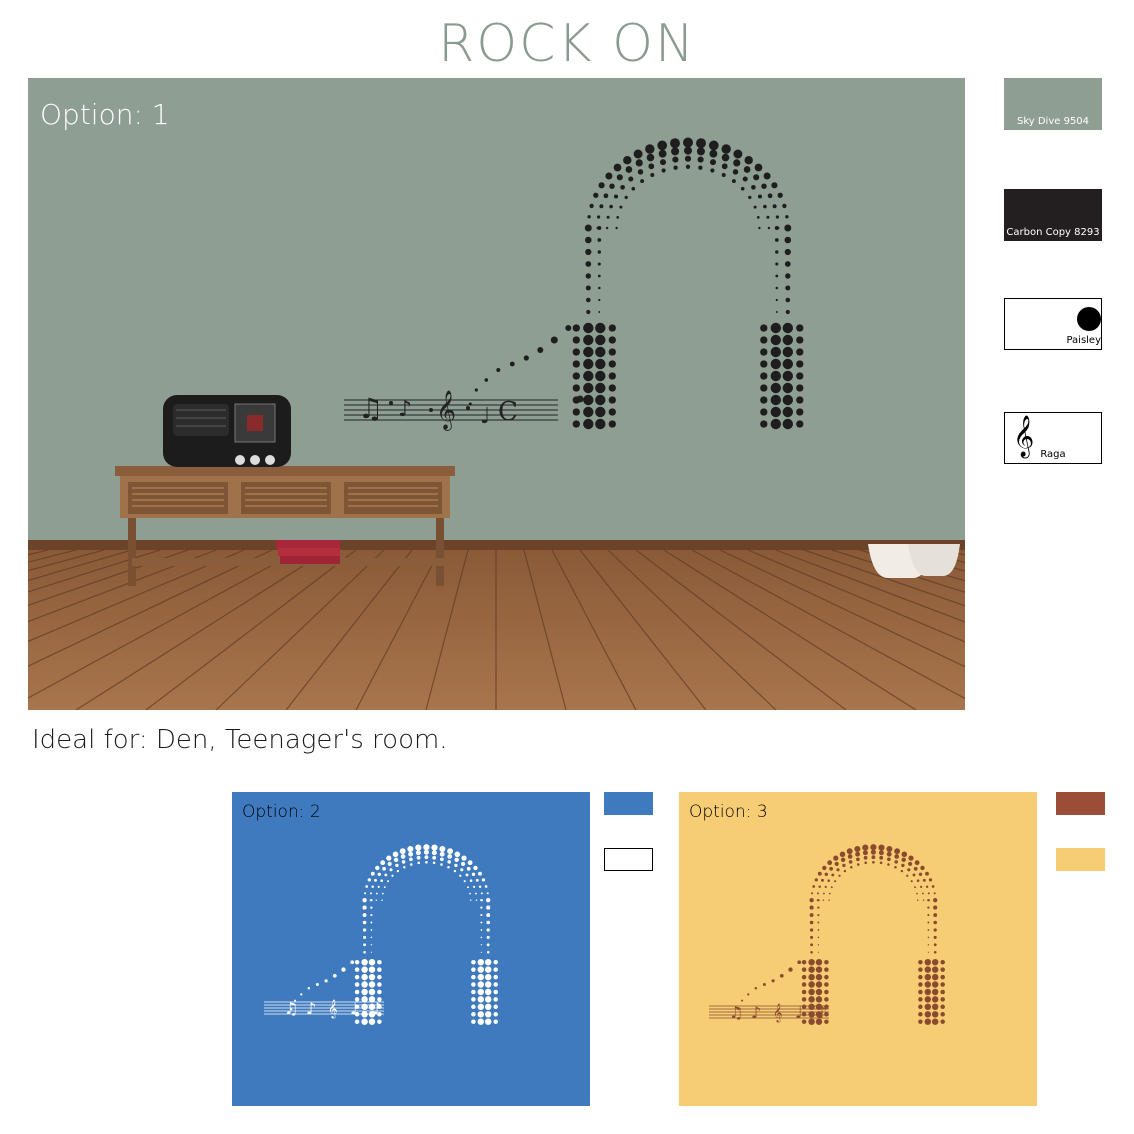 This screenshot has width=1134, height=1134. I want to click on option-3-label: Option: 3, so click(728, 812).